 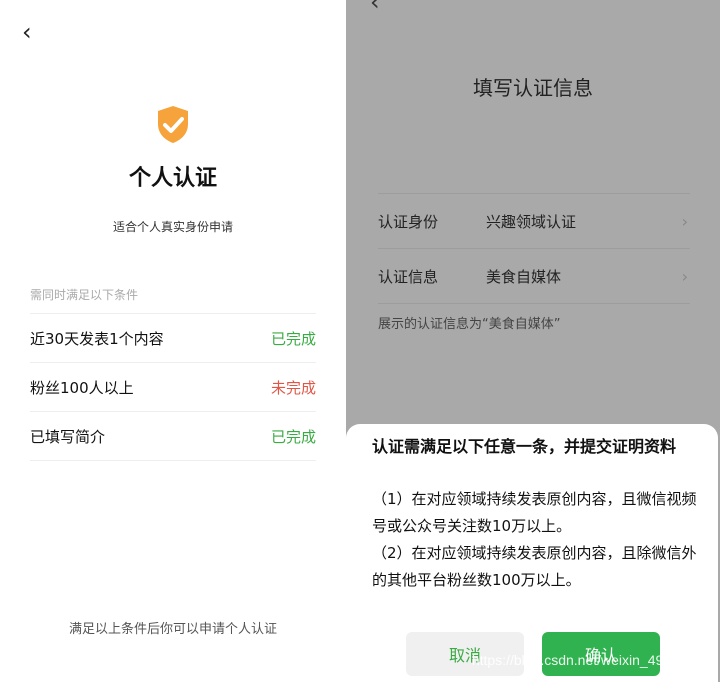 I want to click on shield-check-icon, so click(x=173, y=124).